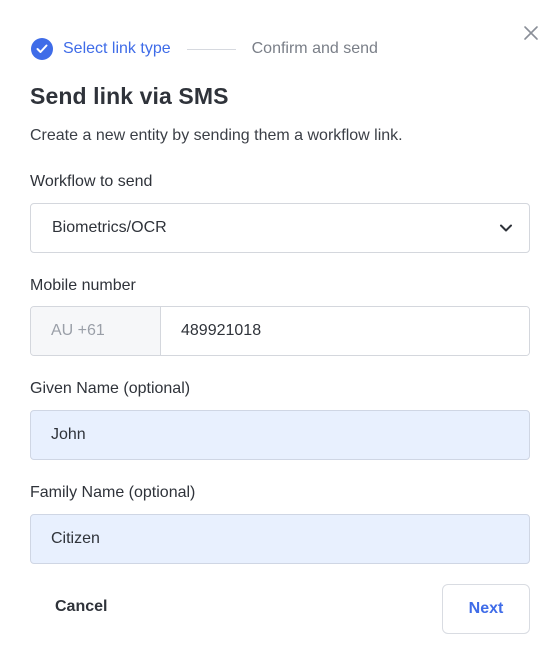  Describe the element at coordinates (486, 609) in the screenshot. I see `next-button: Next` at that location.